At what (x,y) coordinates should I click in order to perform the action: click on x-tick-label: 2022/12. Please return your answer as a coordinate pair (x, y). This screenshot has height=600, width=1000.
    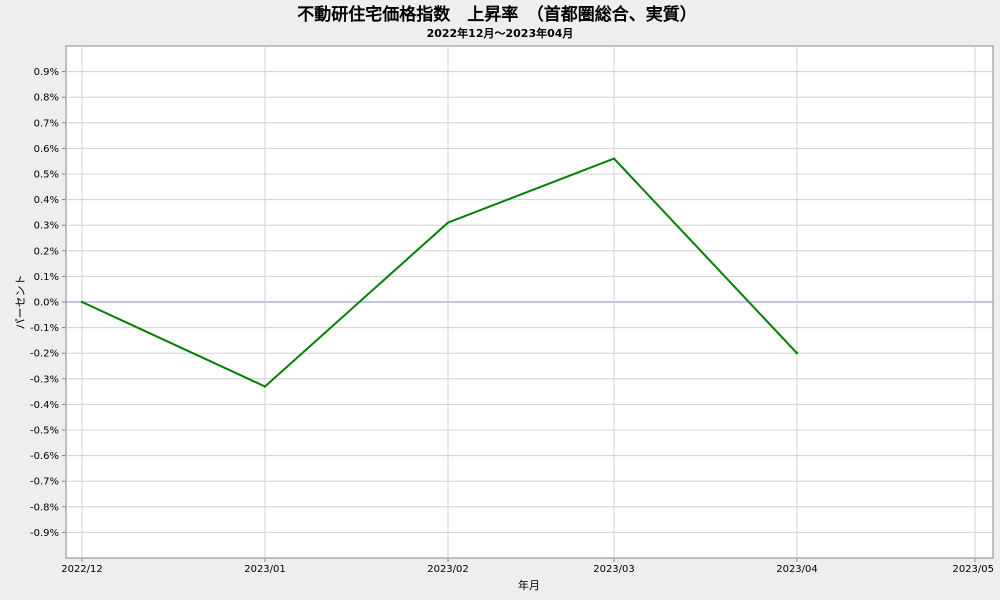
    Looking at the image, I should click on (82, 569).